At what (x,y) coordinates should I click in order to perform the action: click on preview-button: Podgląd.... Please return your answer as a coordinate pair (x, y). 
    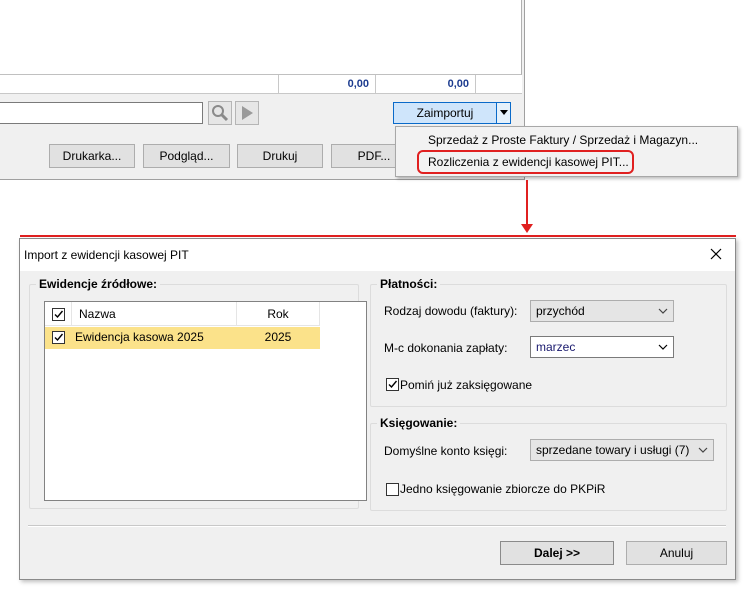
    Looking at the image, I should click on (186, 156).